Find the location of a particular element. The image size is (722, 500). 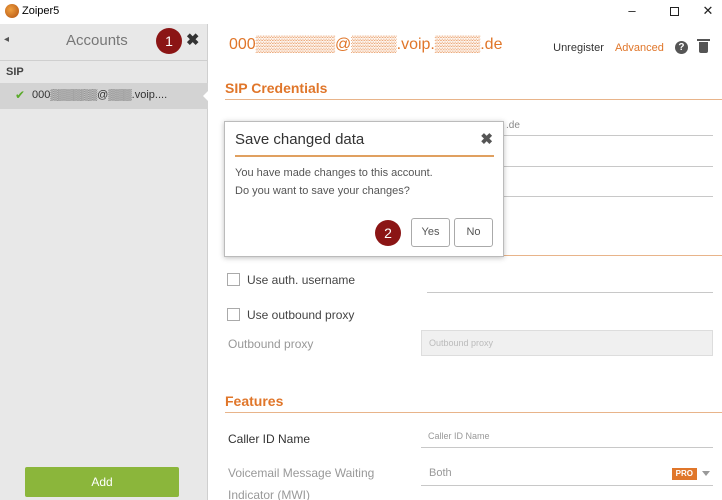

voicemail-mwi-select: Both PRO is located at coordinates (567, 473).